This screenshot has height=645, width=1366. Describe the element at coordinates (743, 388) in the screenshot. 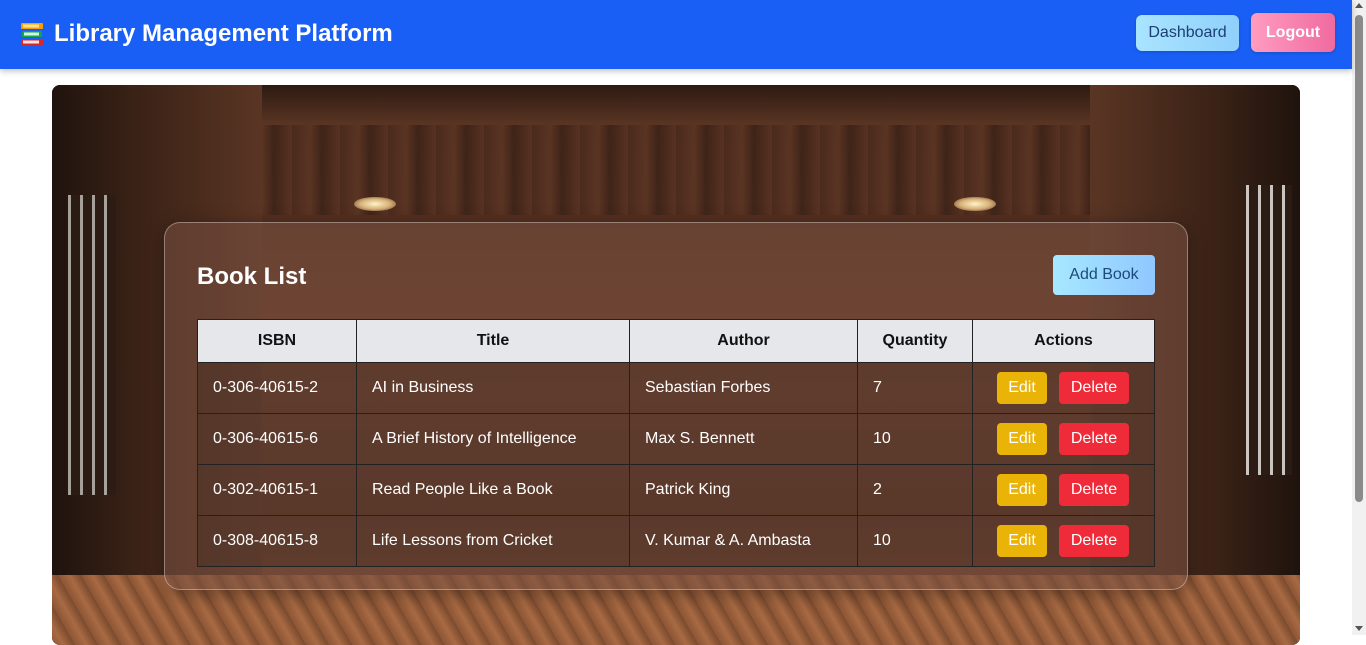

I see `cell-author: Sebastian Forbes` at that location.